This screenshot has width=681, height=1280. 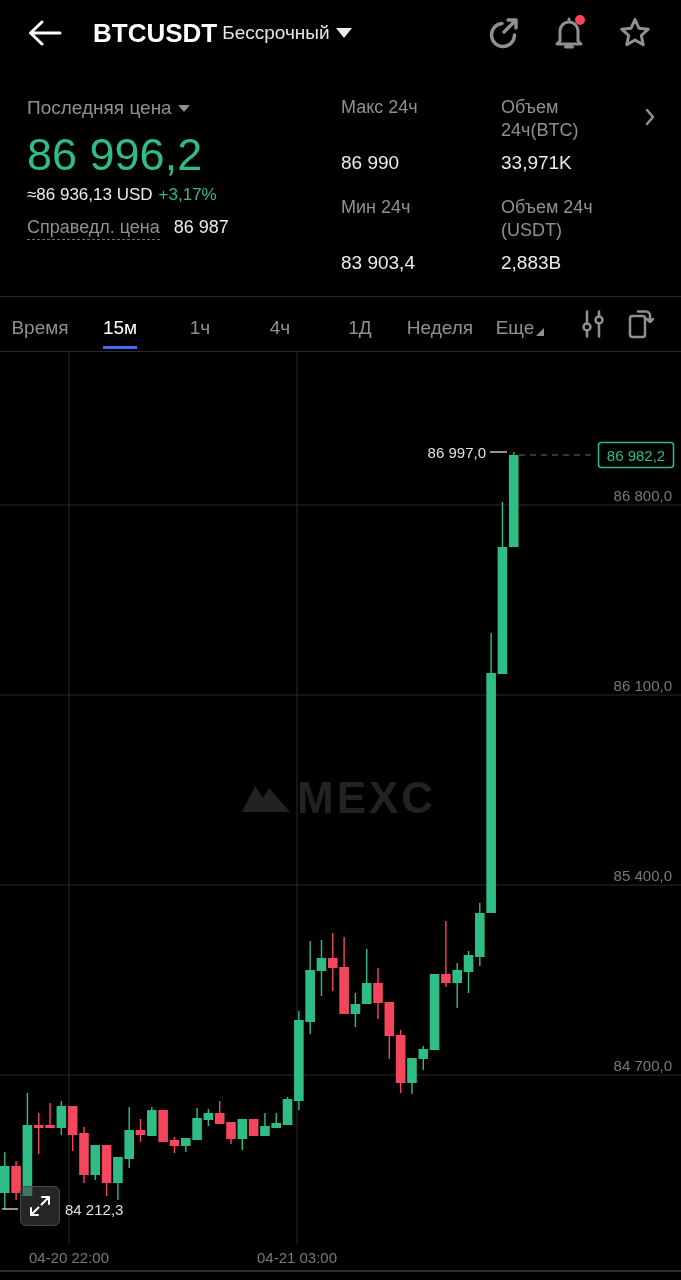 What do you see at coordinates (280, 332) in the screenshot?
I see `timeframe-tab: 4ч` at bounding box center [280, 332].